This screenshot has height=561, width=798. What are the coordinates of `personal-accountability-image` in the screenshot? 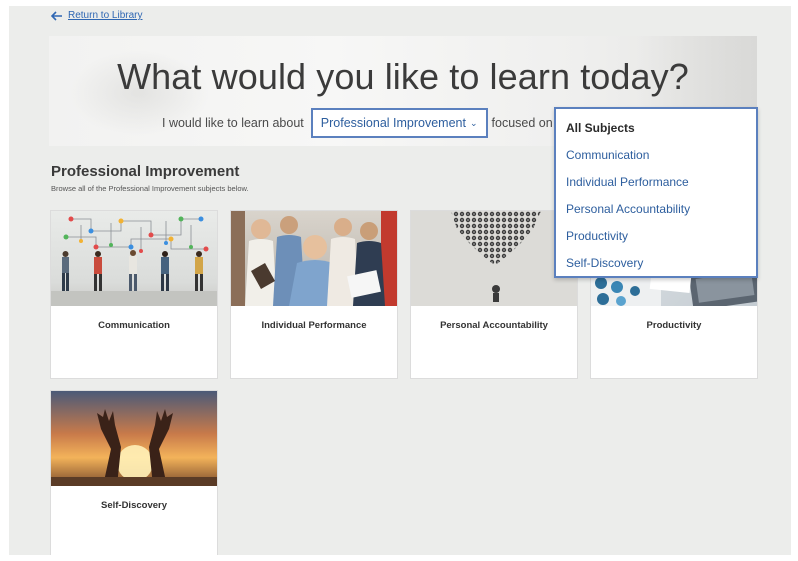 It's located at (494, 258).